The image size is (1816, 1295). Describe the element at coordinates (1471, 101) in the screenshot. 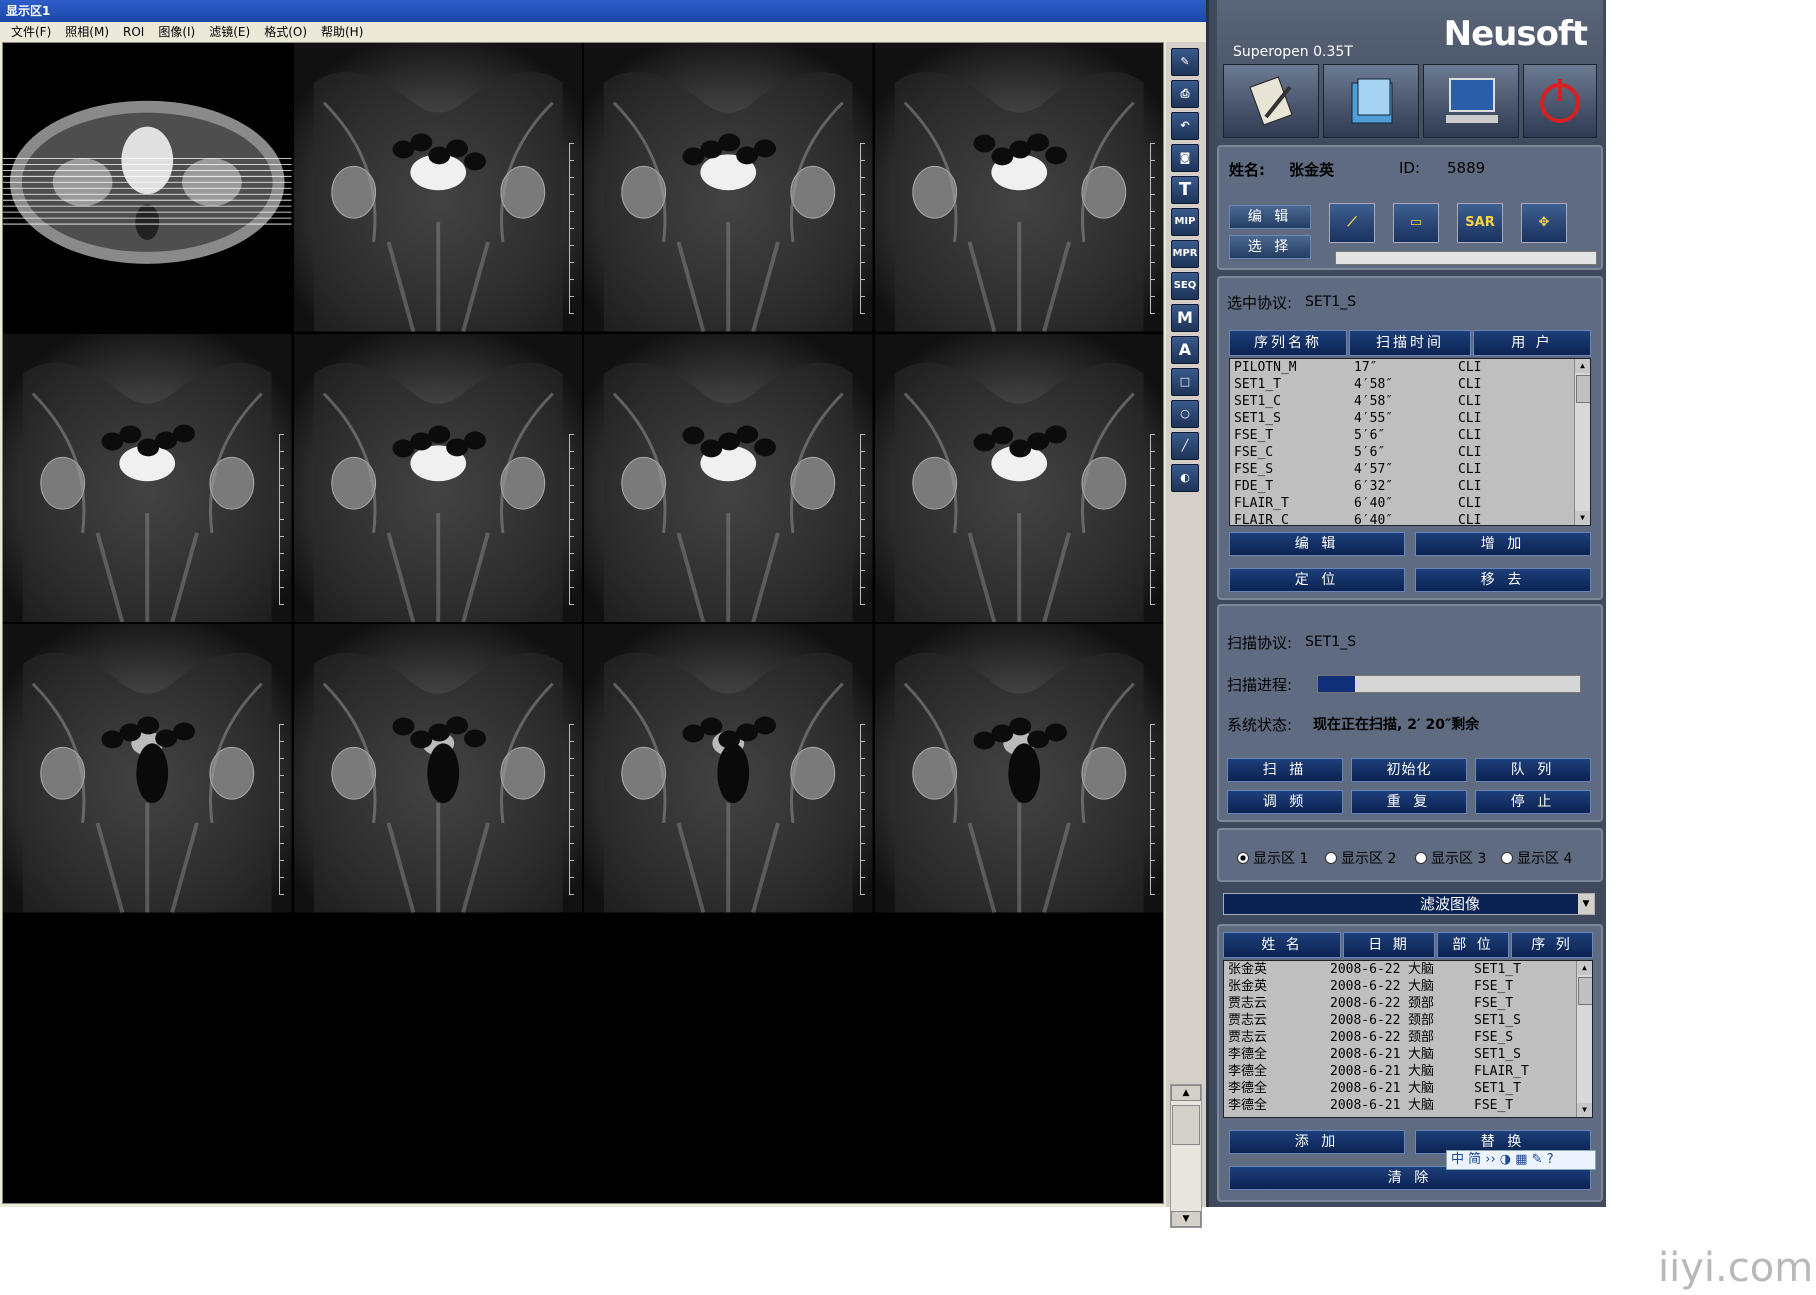

I see `workstation-button` at that location.